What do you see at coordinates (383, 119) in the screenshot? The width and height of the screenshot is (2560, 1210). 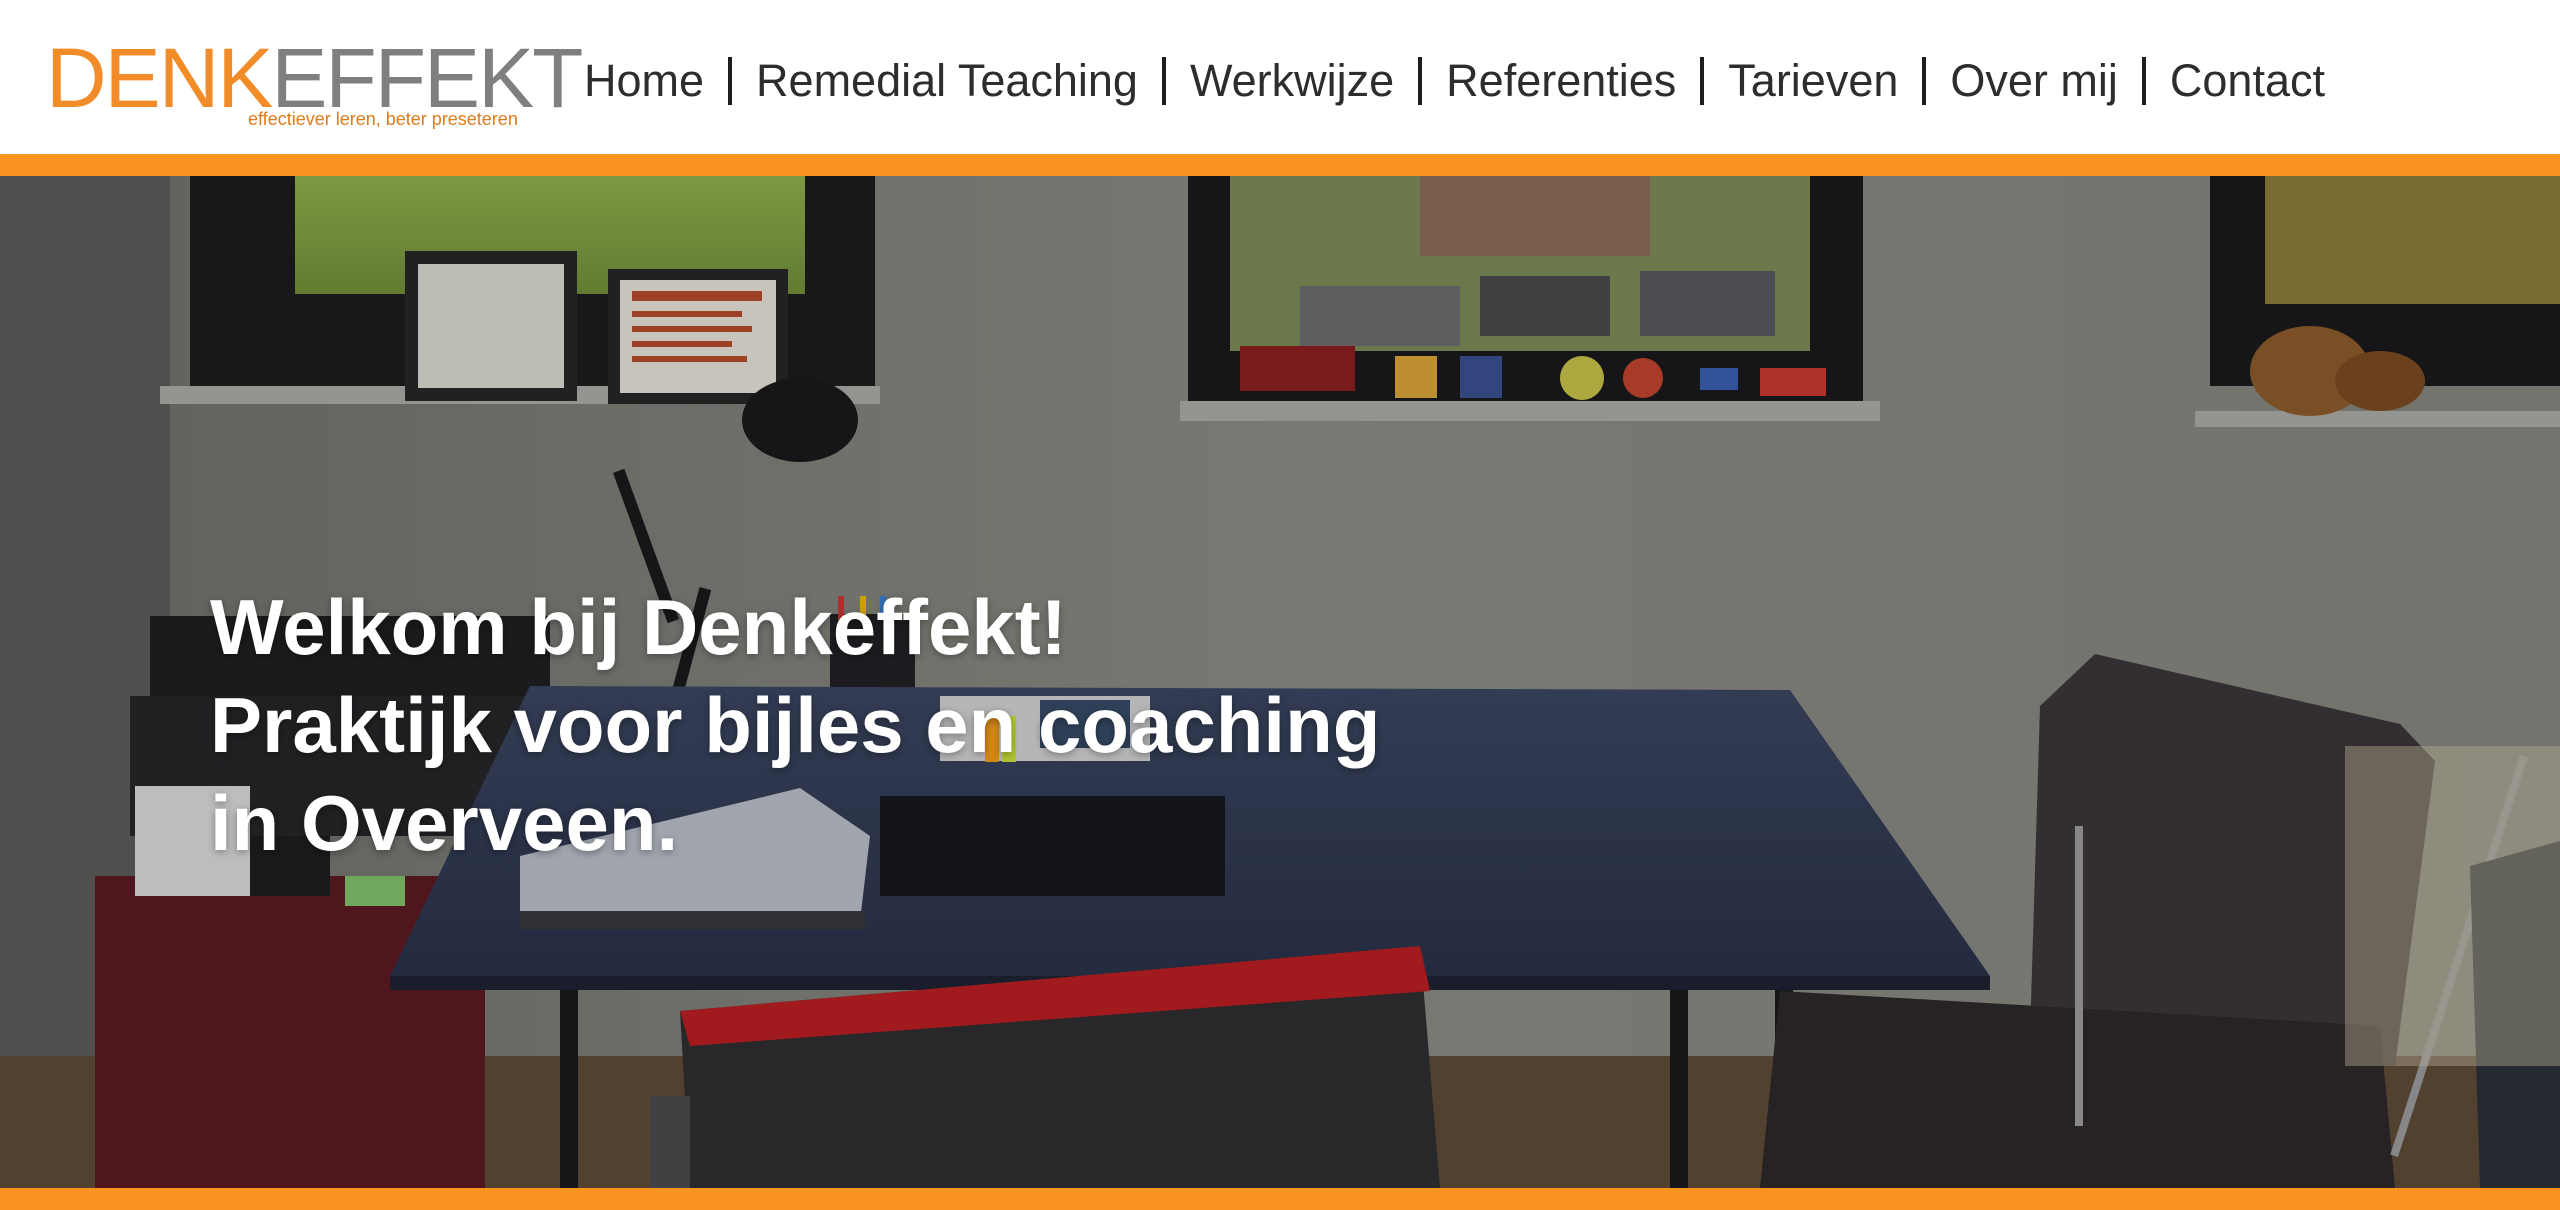 I see `logo-tagline: effectiever leren, beter preseteren` at bounding box center [383, 119].